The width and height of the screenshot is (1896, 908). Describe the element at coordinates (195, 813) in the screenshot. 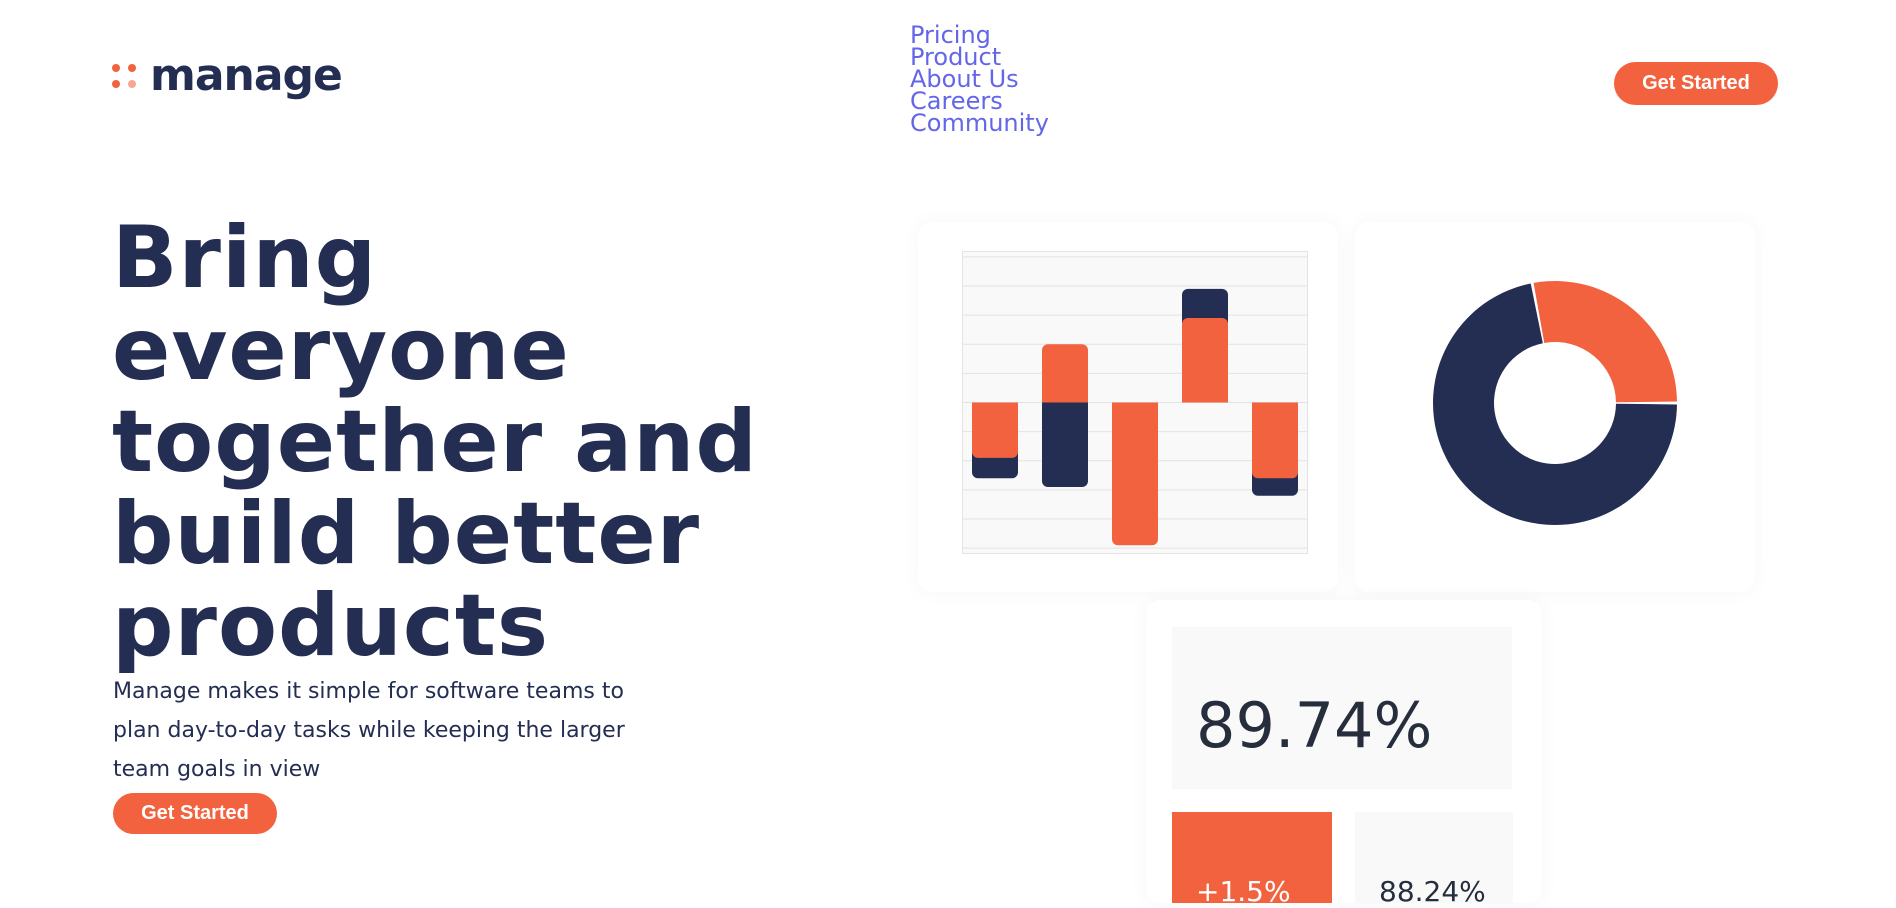

I see `hero-get-started-button: Get Started` at that location.